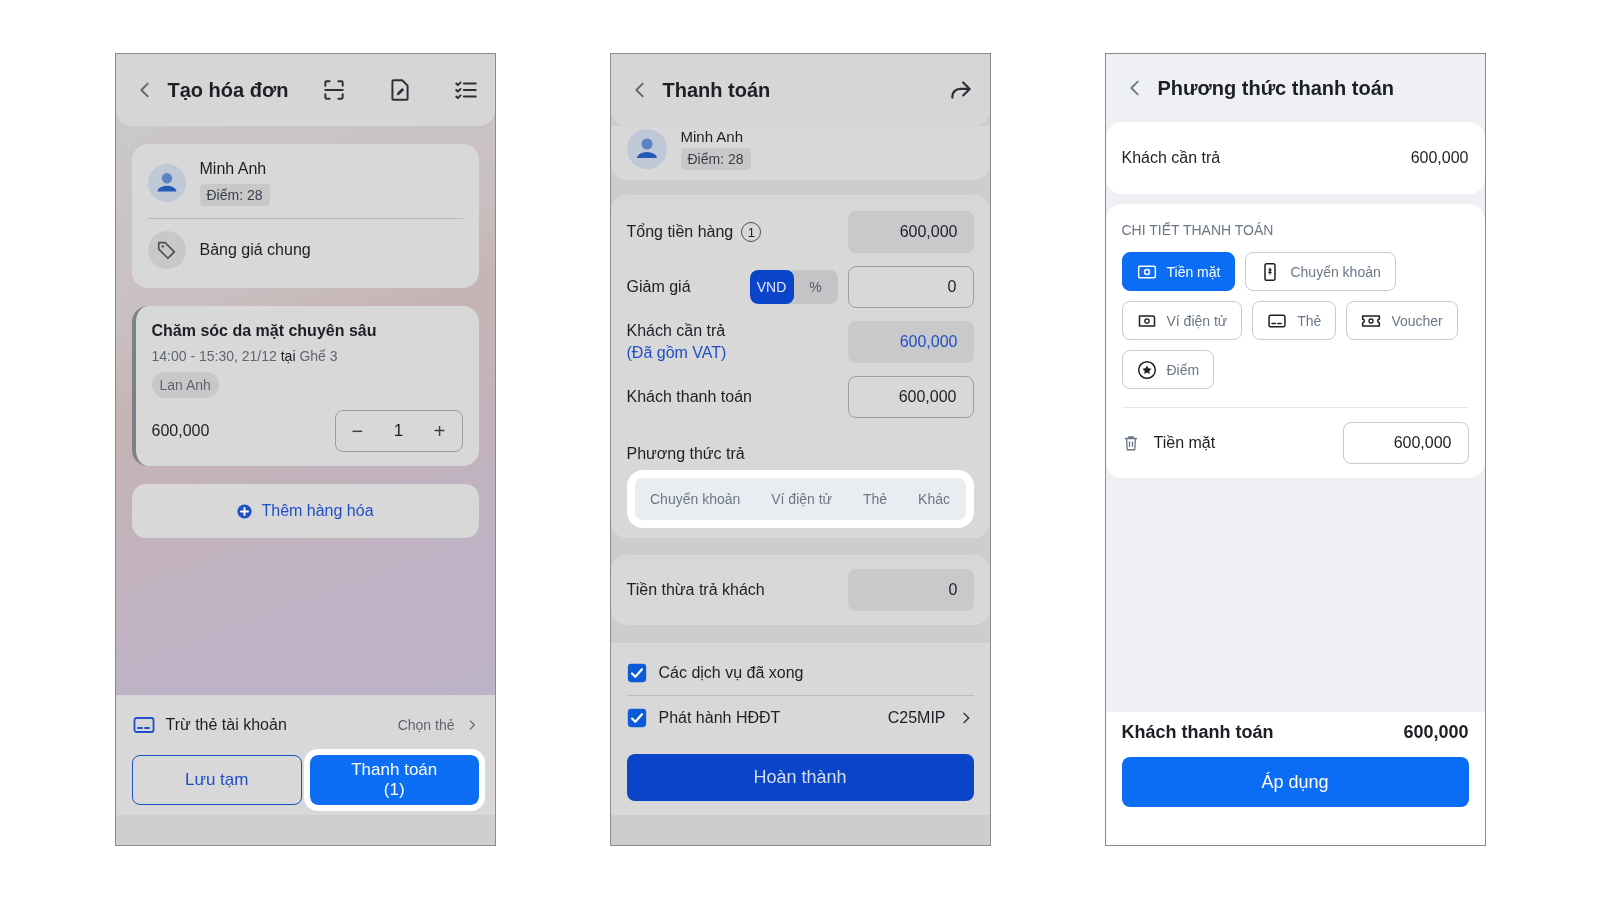  What do you see at coordinates (801, 499) in the screenshot?
I see `payment-method-tab: Ví điện tử` at bounding box center [801, 499].